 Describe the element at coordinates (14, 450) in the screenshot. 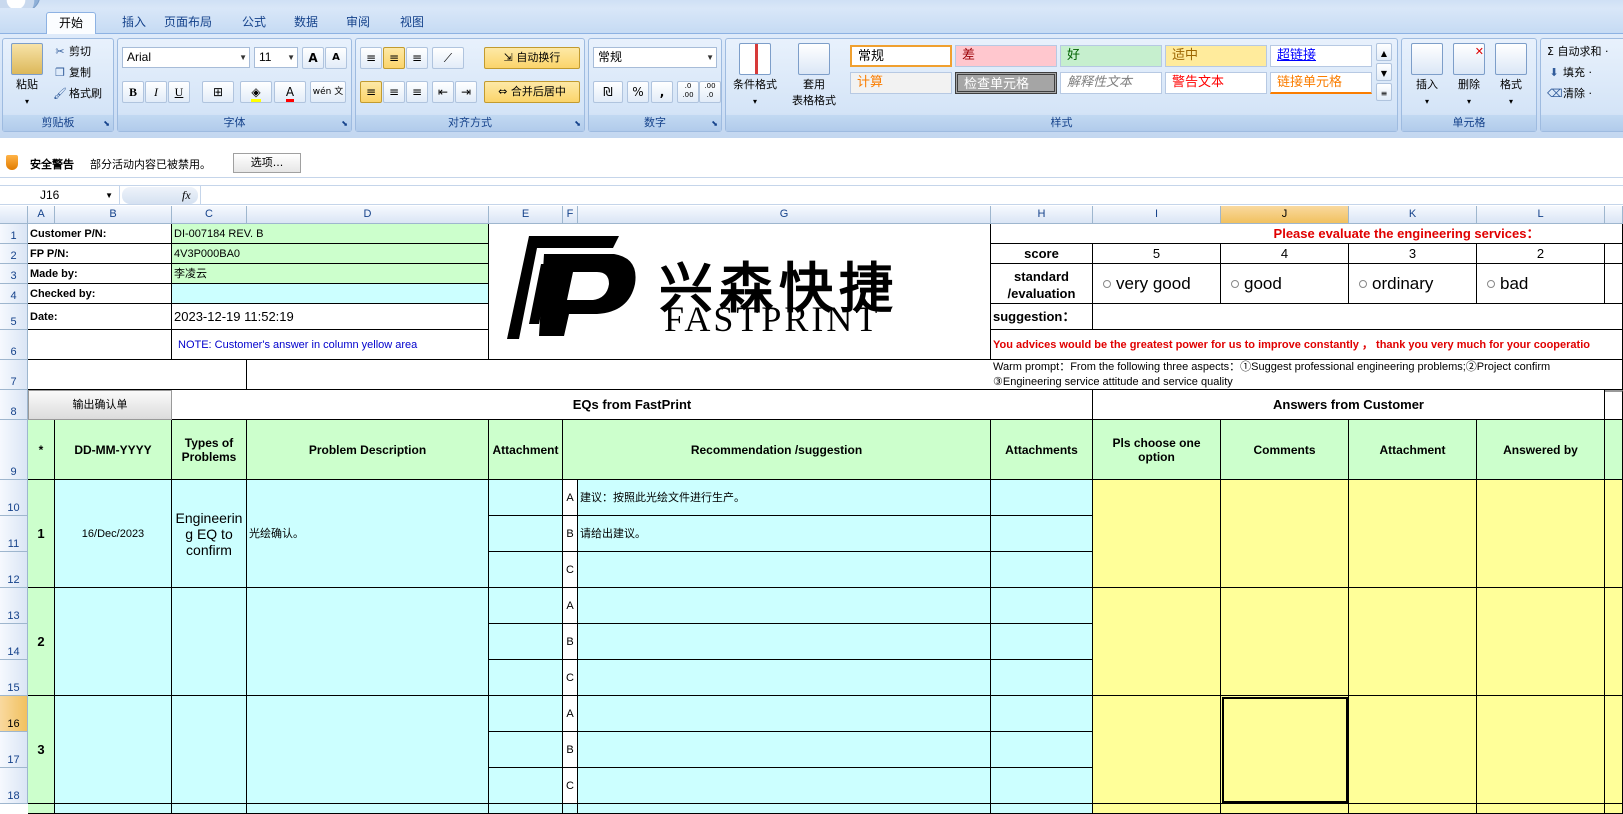

I see `row-header: 9` at that location.